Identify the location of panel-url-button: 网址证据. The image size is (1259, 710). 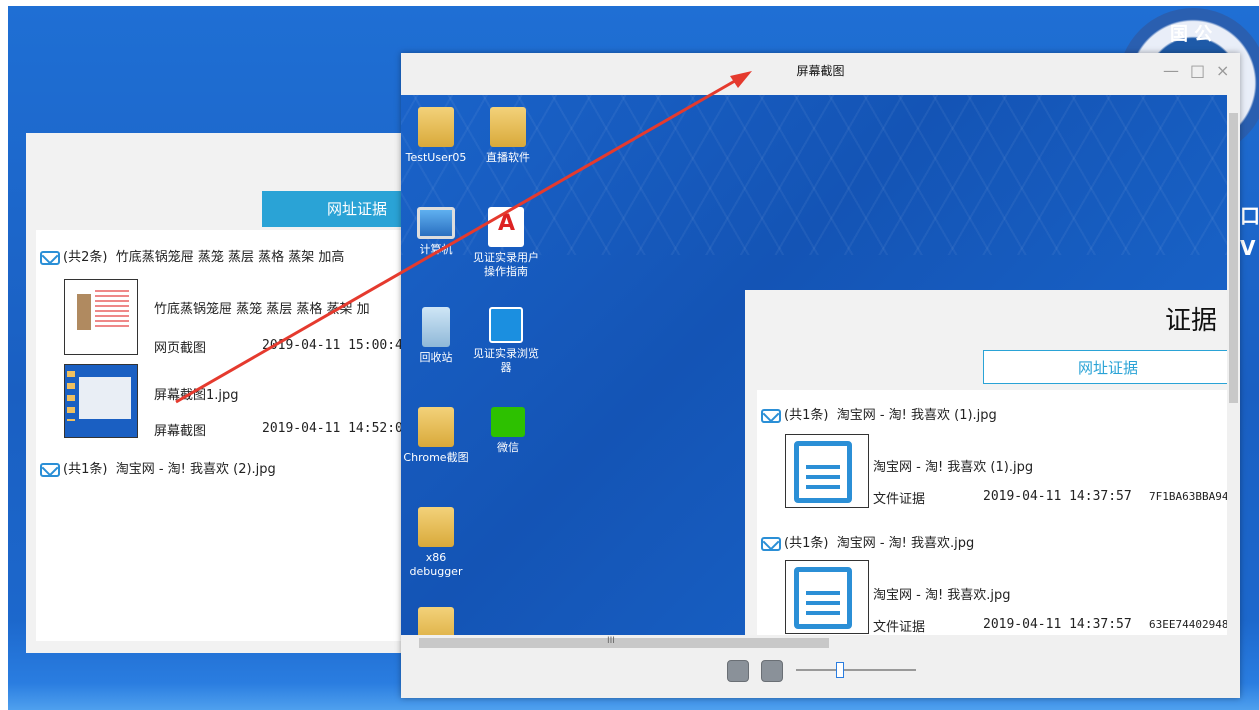
(1105, 367).